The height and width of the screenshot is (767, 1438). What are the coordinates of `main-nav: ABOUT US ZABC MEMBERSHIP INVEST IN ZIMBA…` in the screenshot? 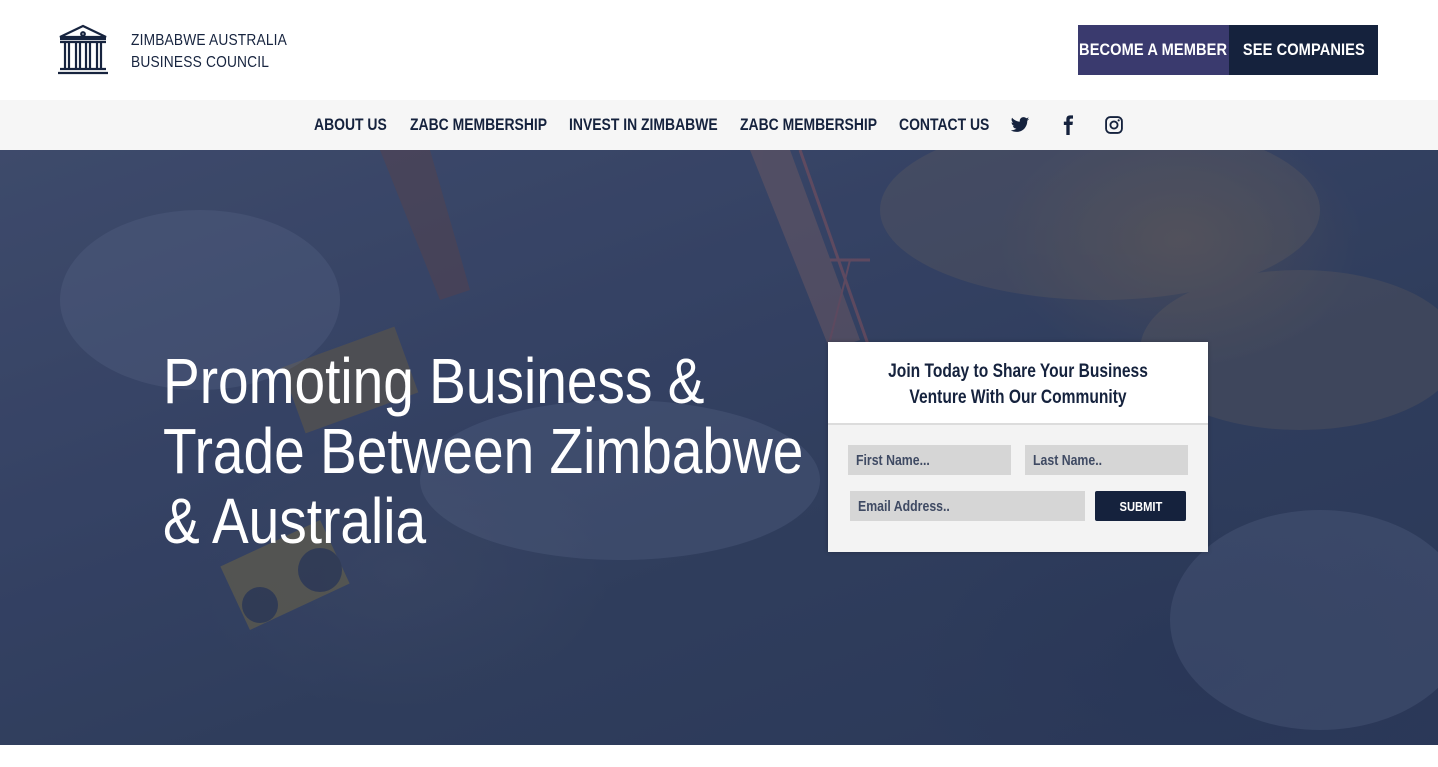 It's located at (719, 125).